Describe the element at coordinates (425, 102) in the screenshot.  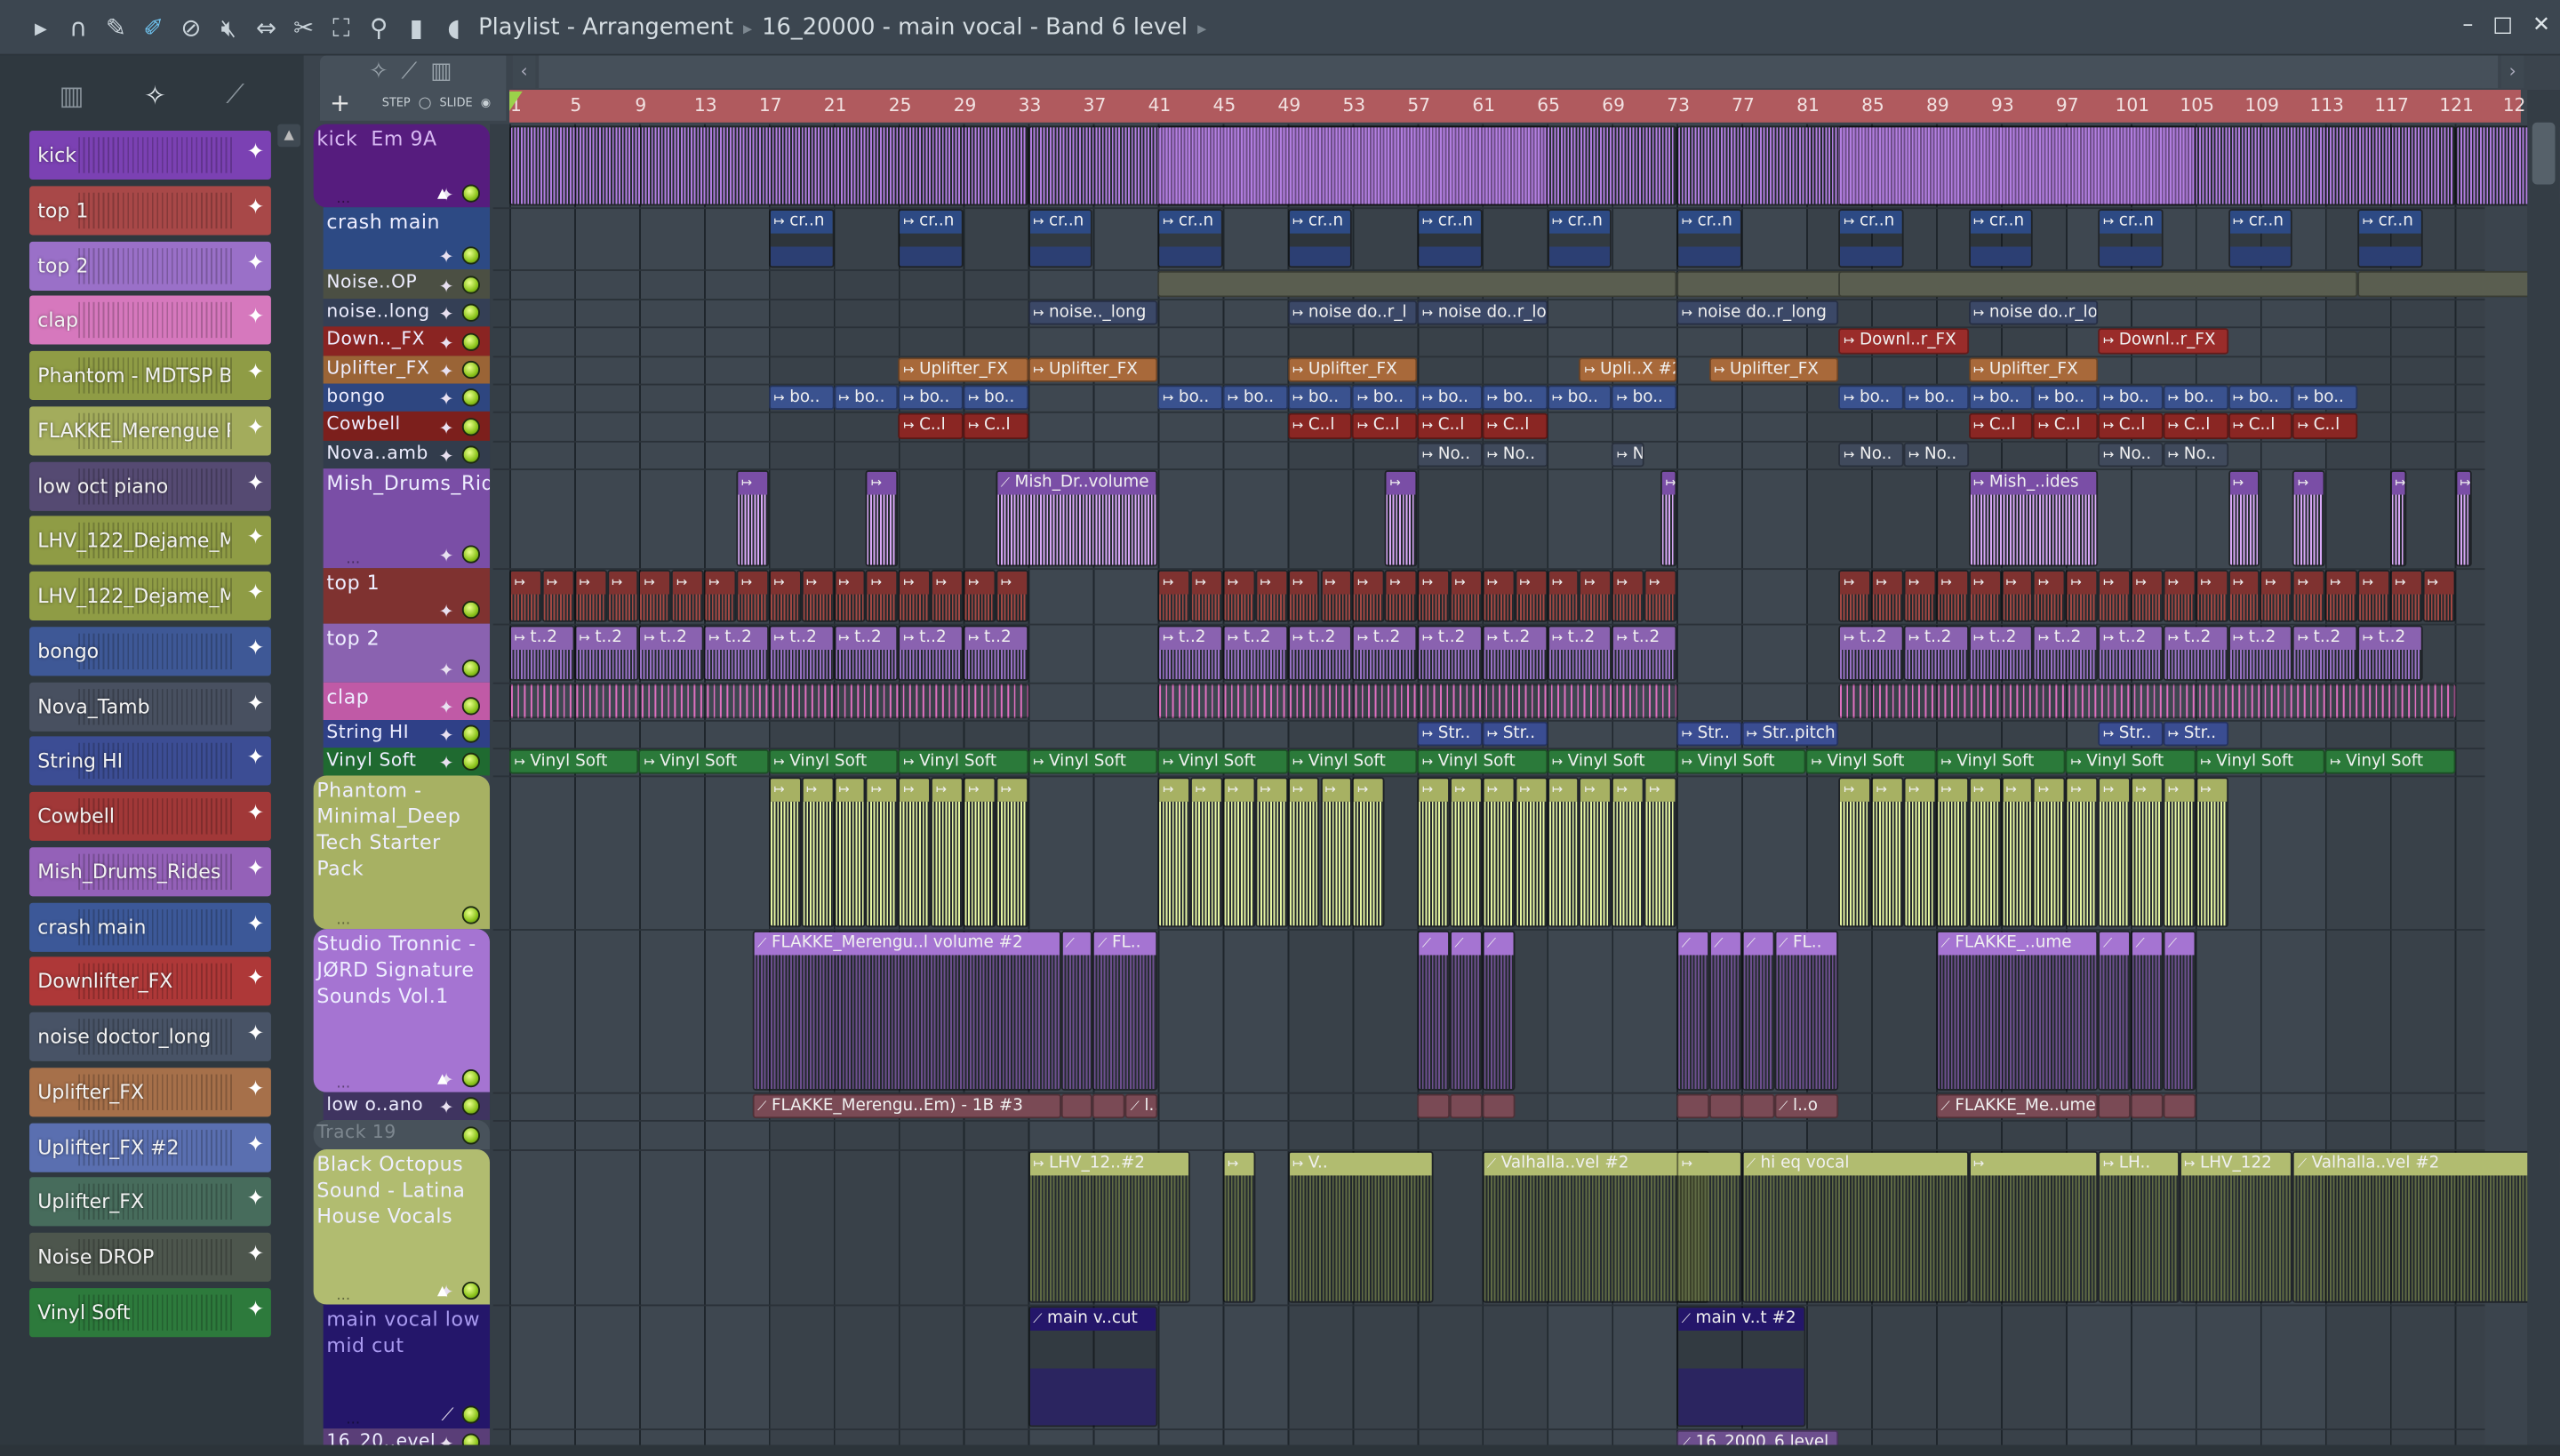
I see `step-toggle: ◯` at that location.